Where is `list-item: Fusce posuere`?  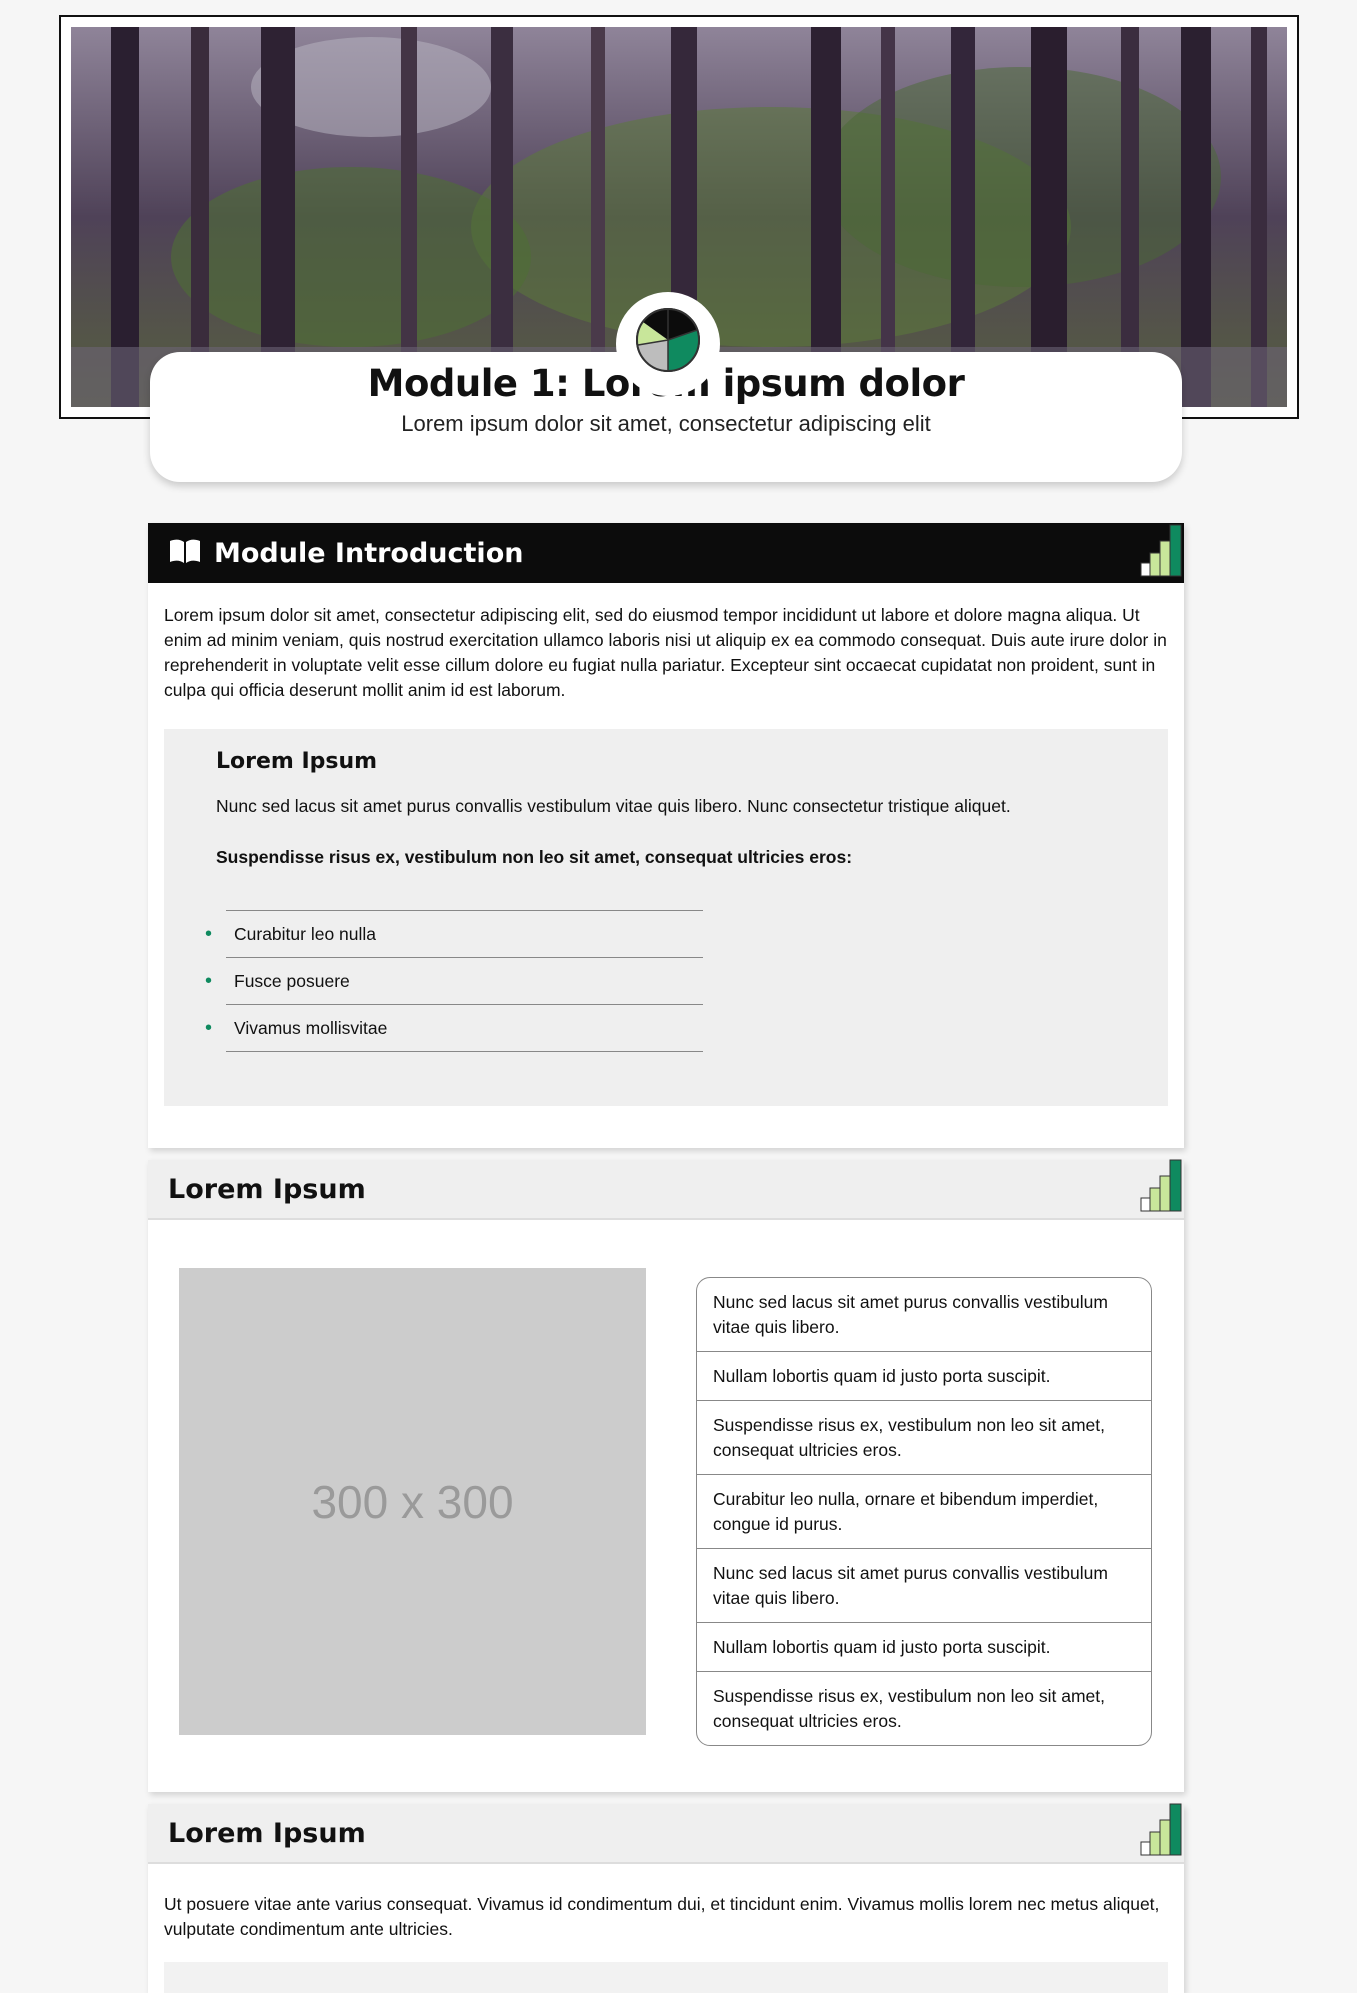 list-item: Fusce posuere is located at coordinates (454, 981).